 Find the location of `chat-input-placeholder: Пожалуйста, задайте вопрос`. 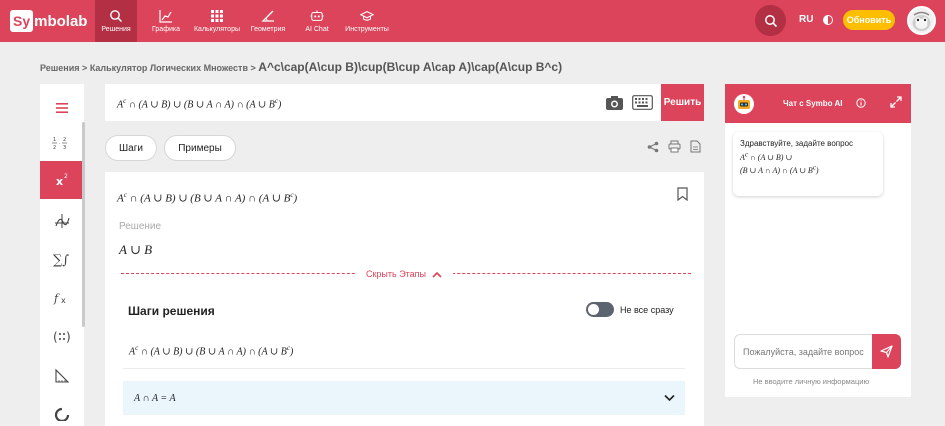

chat-input-placeholder: Пожалуйста, задайте вопрос is located at coordinates (803, 351).